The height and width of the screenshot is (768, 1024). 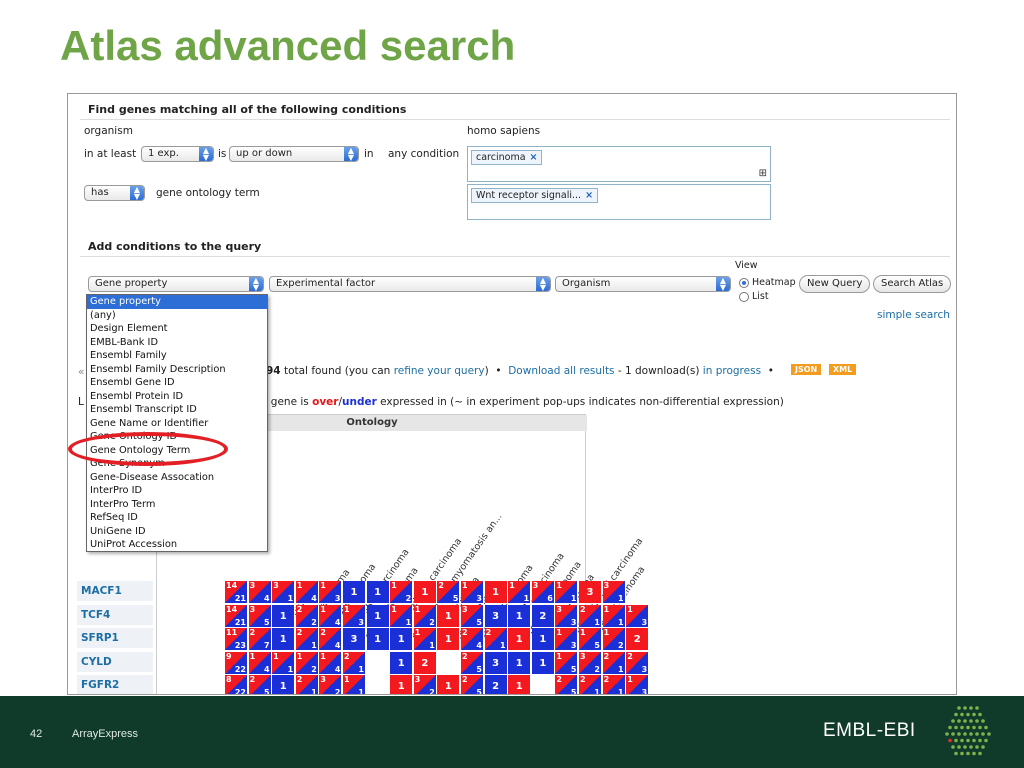 What do you see at coordinates (913, 315) in the screenshot?
I see `simple-search-link: simple search` at bounding box center [913, 315].